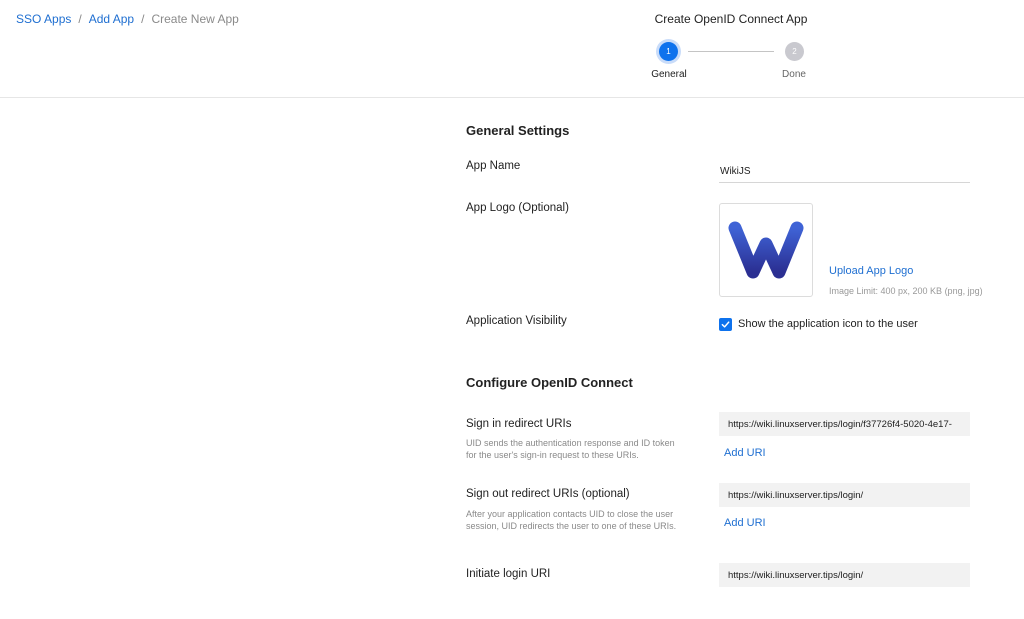  What do you see at coordinates (828, 324) in the screenshot?
I see `show-icon-checkbox-label: Show the application icon to the user` at bounding box center [828, 324].